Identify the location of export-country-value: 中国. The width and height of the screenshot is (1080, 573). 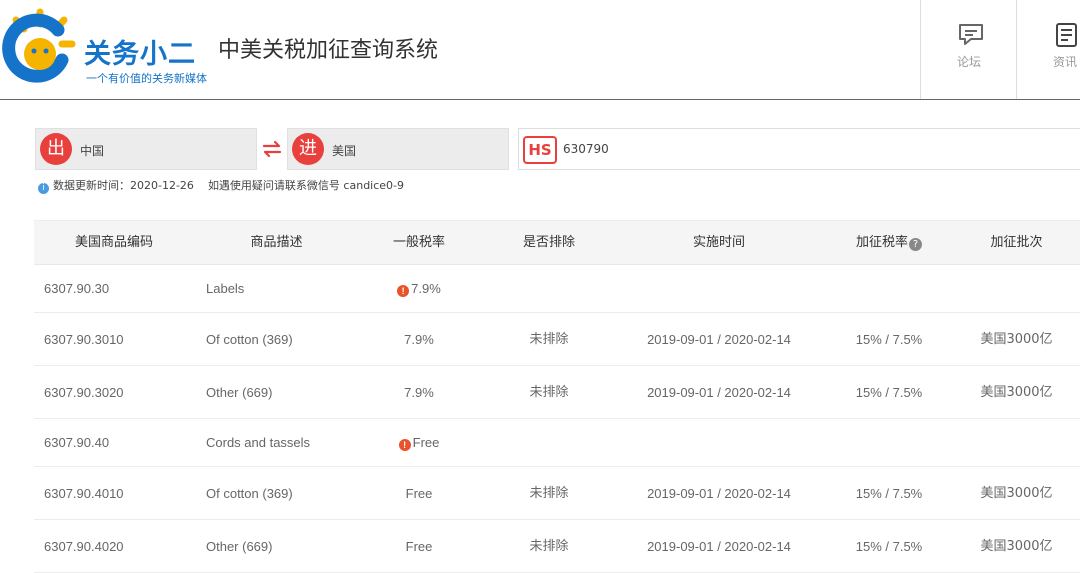
(92, 151).